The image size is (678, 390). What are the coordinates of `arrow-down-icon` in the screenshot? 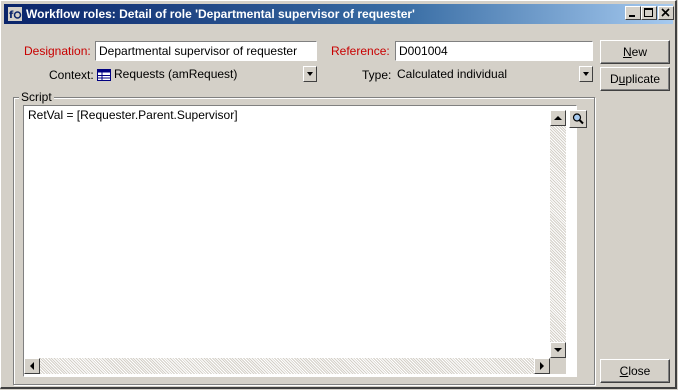 It's located at (558, 350).